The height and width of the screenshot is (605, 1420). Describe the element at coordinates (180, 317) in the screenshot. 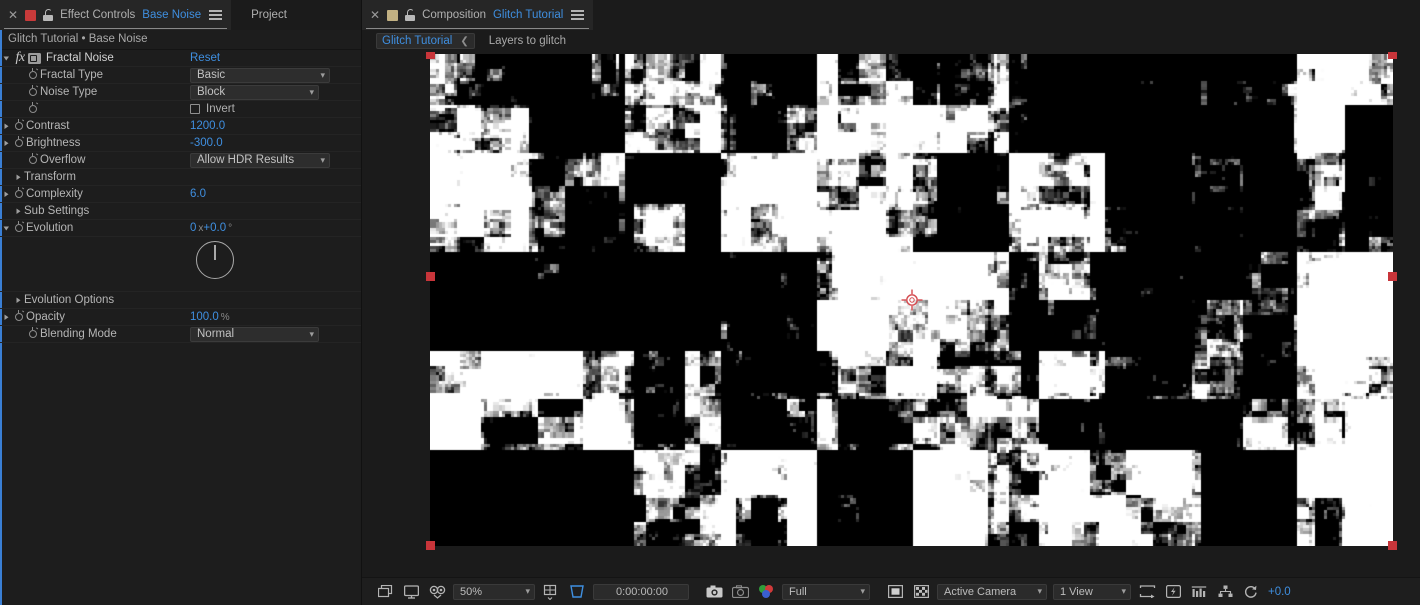

I see `property-row-opacity: Opacity 100.0 %` at that location.